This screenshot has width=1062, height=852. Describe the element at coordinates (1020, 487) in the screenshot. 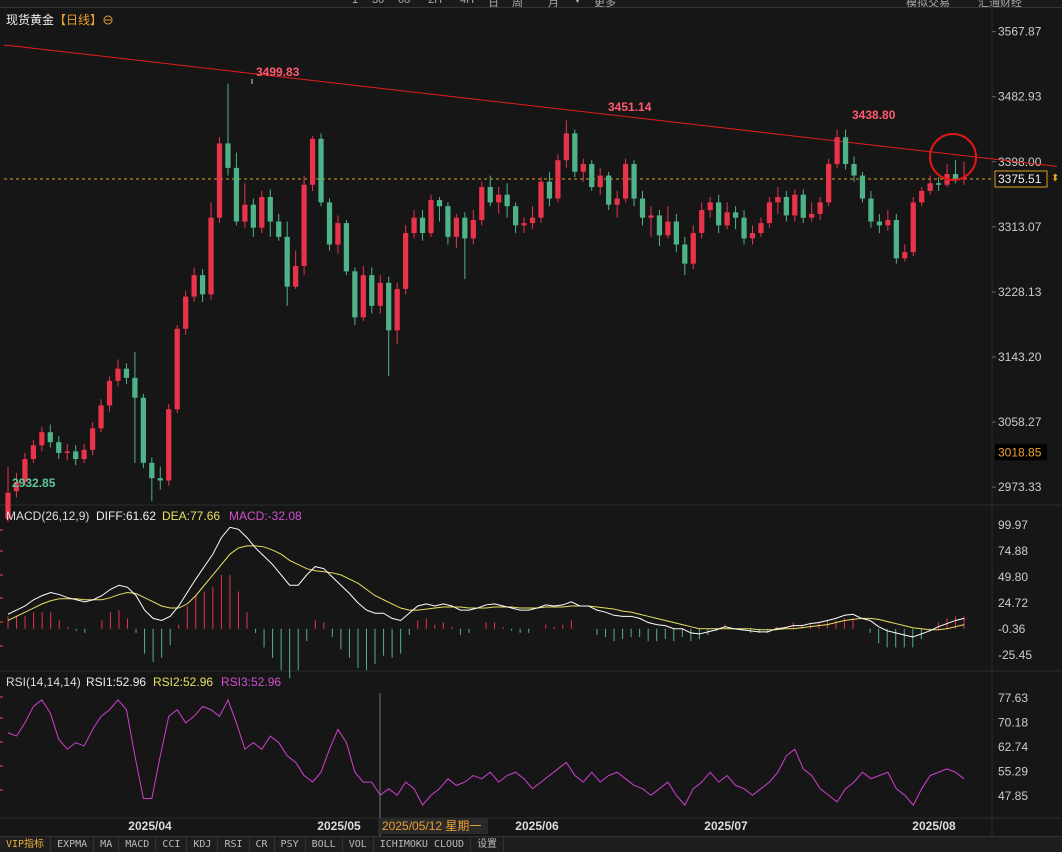

I see `price-tick-label: 2973.33` at that location.